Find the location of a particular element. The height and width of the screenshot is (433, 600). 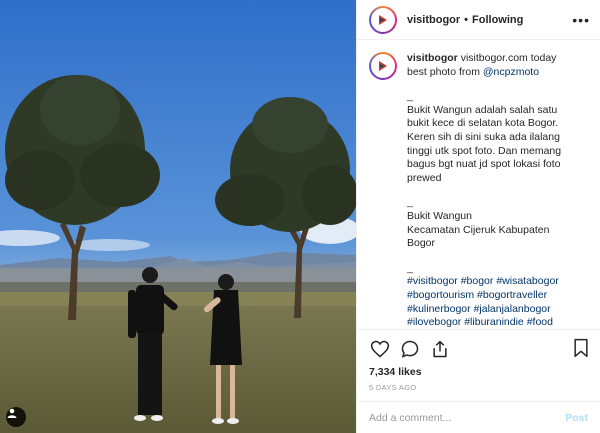

share-icon is located at coordinates (440, 349).